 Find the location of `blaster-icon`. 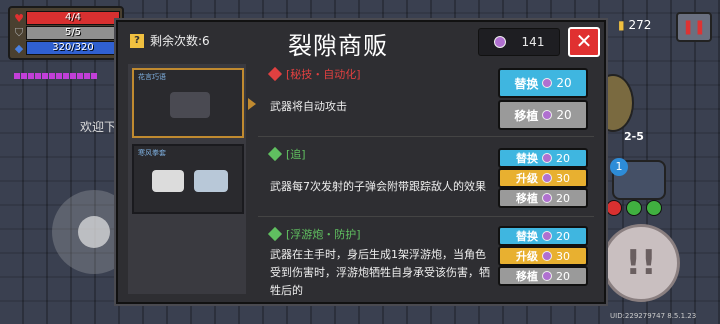

blaster-icon is located at coordinates (190, 105).